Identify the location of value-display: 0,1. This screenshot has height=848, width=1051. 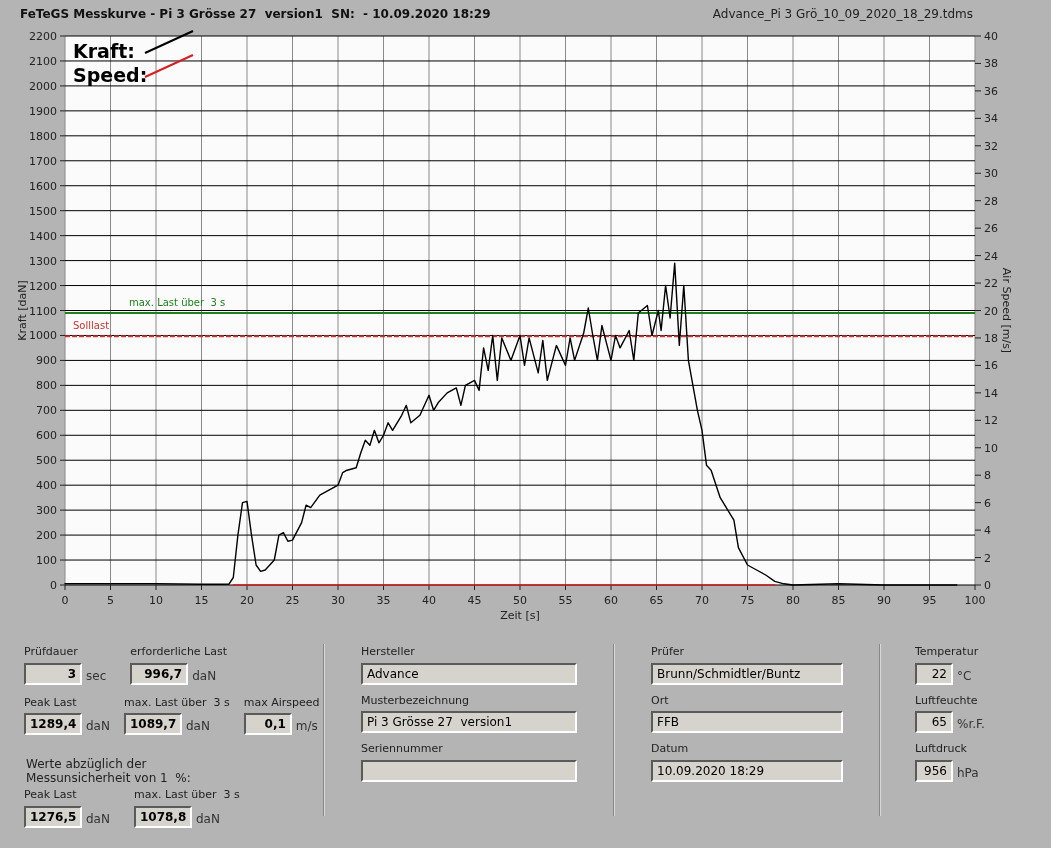
(267, 724).